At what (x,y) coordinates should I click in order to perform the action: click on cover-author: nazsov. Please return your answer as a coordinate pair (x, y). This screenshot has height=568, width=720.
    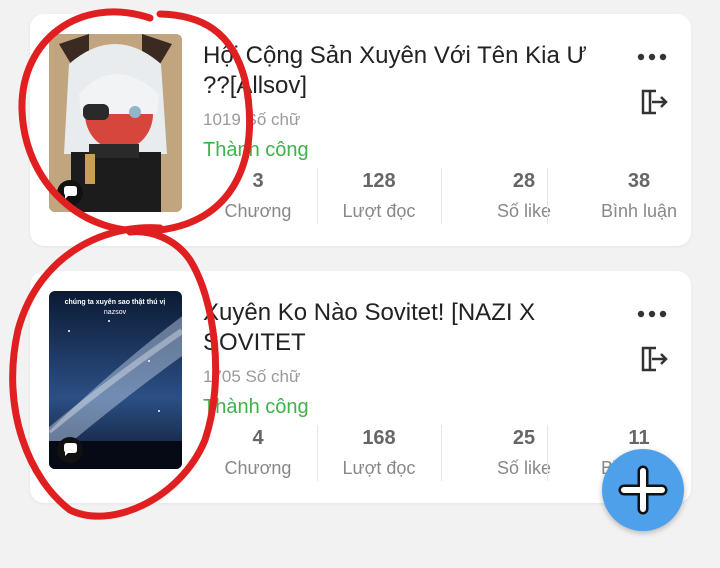
    Looking at the image, I should click on (115, 312).